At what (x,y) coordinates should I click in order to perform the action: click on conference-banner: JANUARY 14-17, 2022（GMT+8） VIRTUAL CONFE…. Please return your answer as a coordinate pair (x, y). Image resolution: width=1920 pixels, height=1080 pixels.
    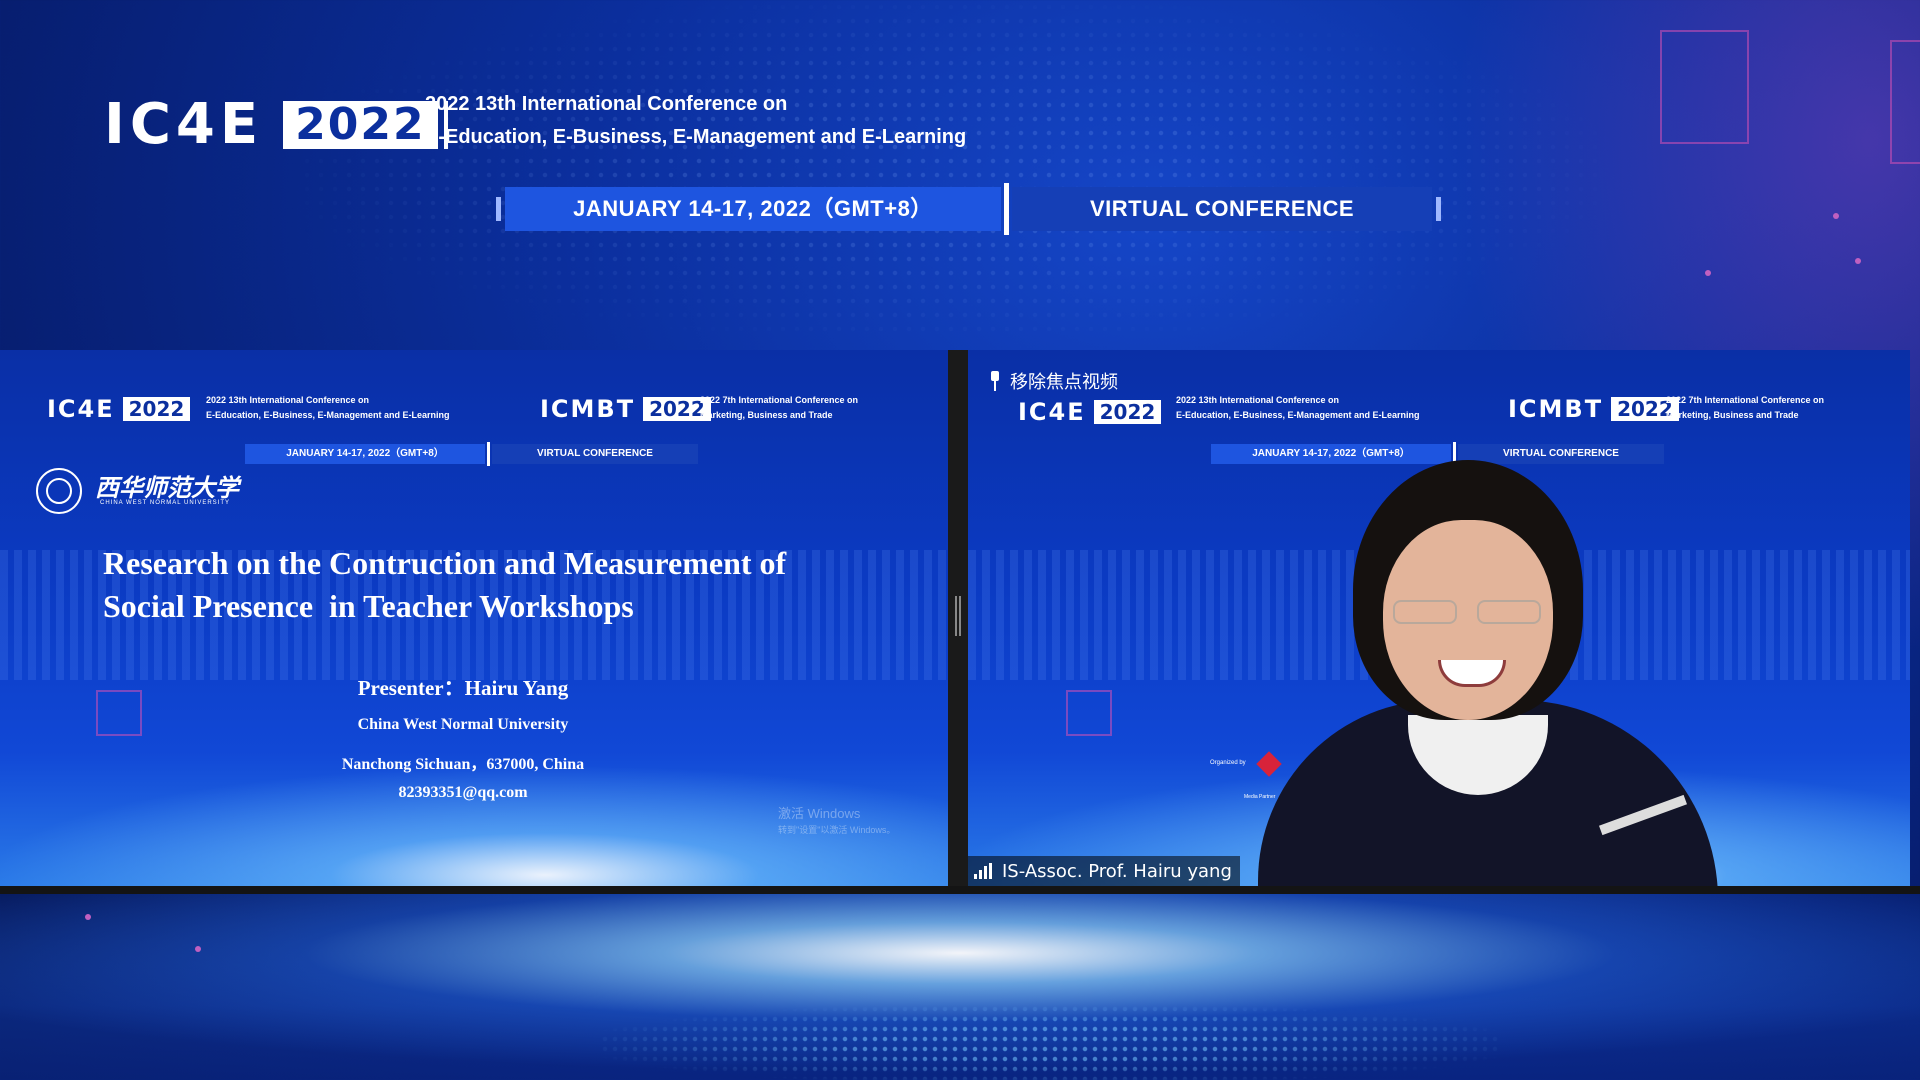
    Looking at the image, I should click on (968, 209).